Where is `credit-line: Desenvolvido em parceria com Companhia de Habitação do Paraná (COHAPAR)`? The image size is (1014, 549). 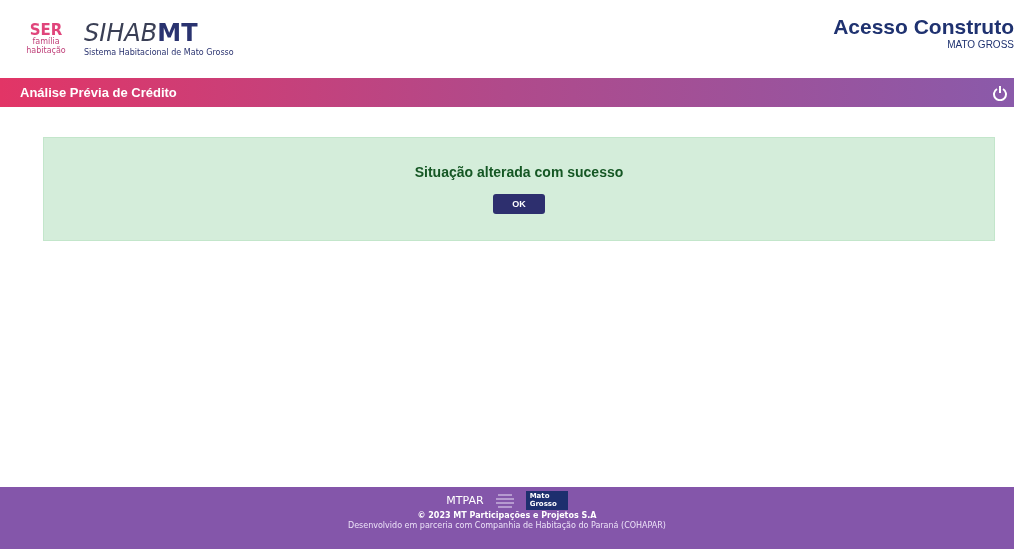
credit-line: Desenvolvido em parceria com Companhia de Habitação do Paraná (COHAPAR) is located at coordinates (507, 526).